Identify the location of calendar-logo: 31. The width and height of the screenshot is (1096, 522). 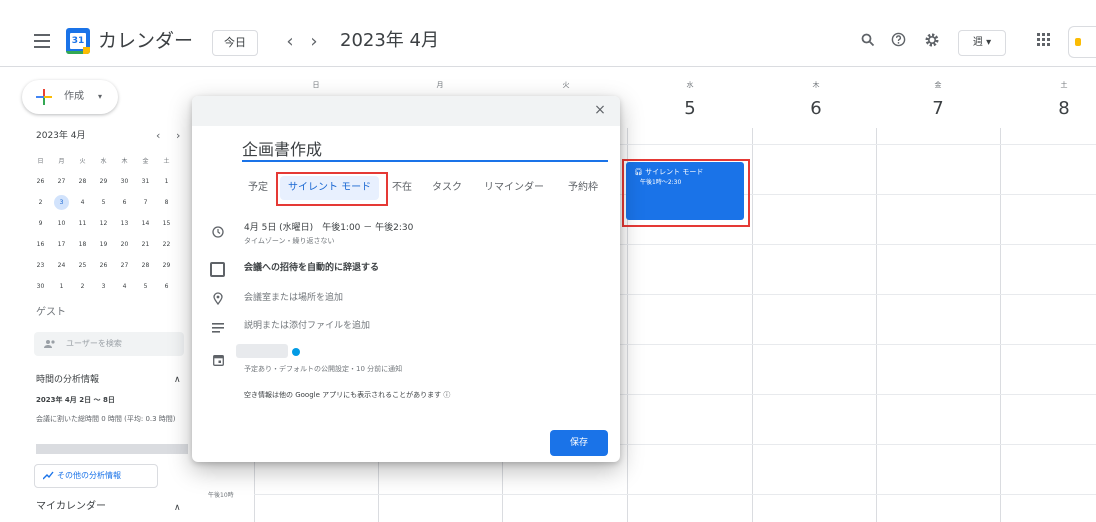
(78, 41).